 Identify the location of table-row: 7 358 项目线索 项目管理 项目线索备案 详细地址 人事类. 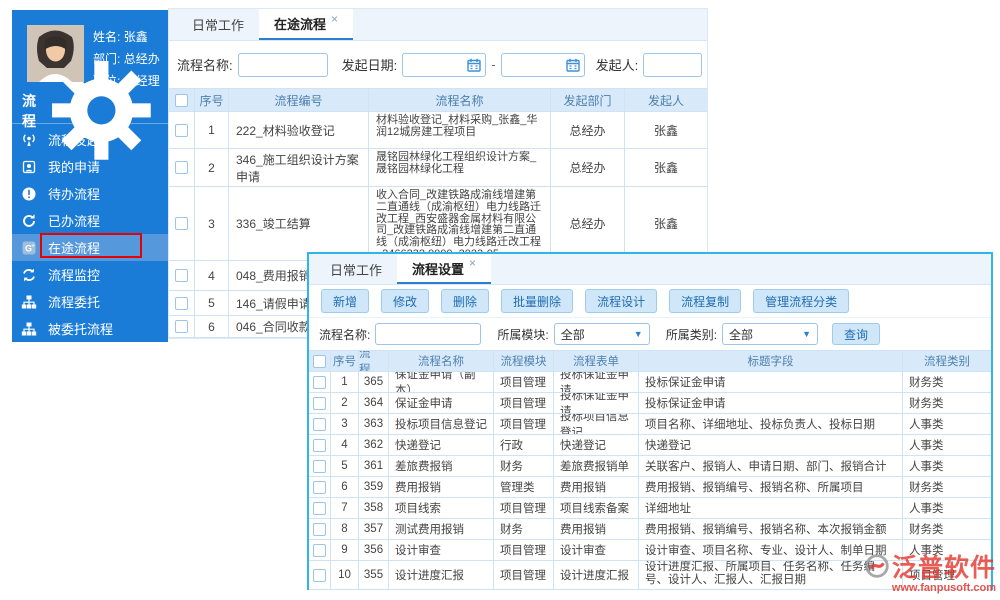
(650, 508).